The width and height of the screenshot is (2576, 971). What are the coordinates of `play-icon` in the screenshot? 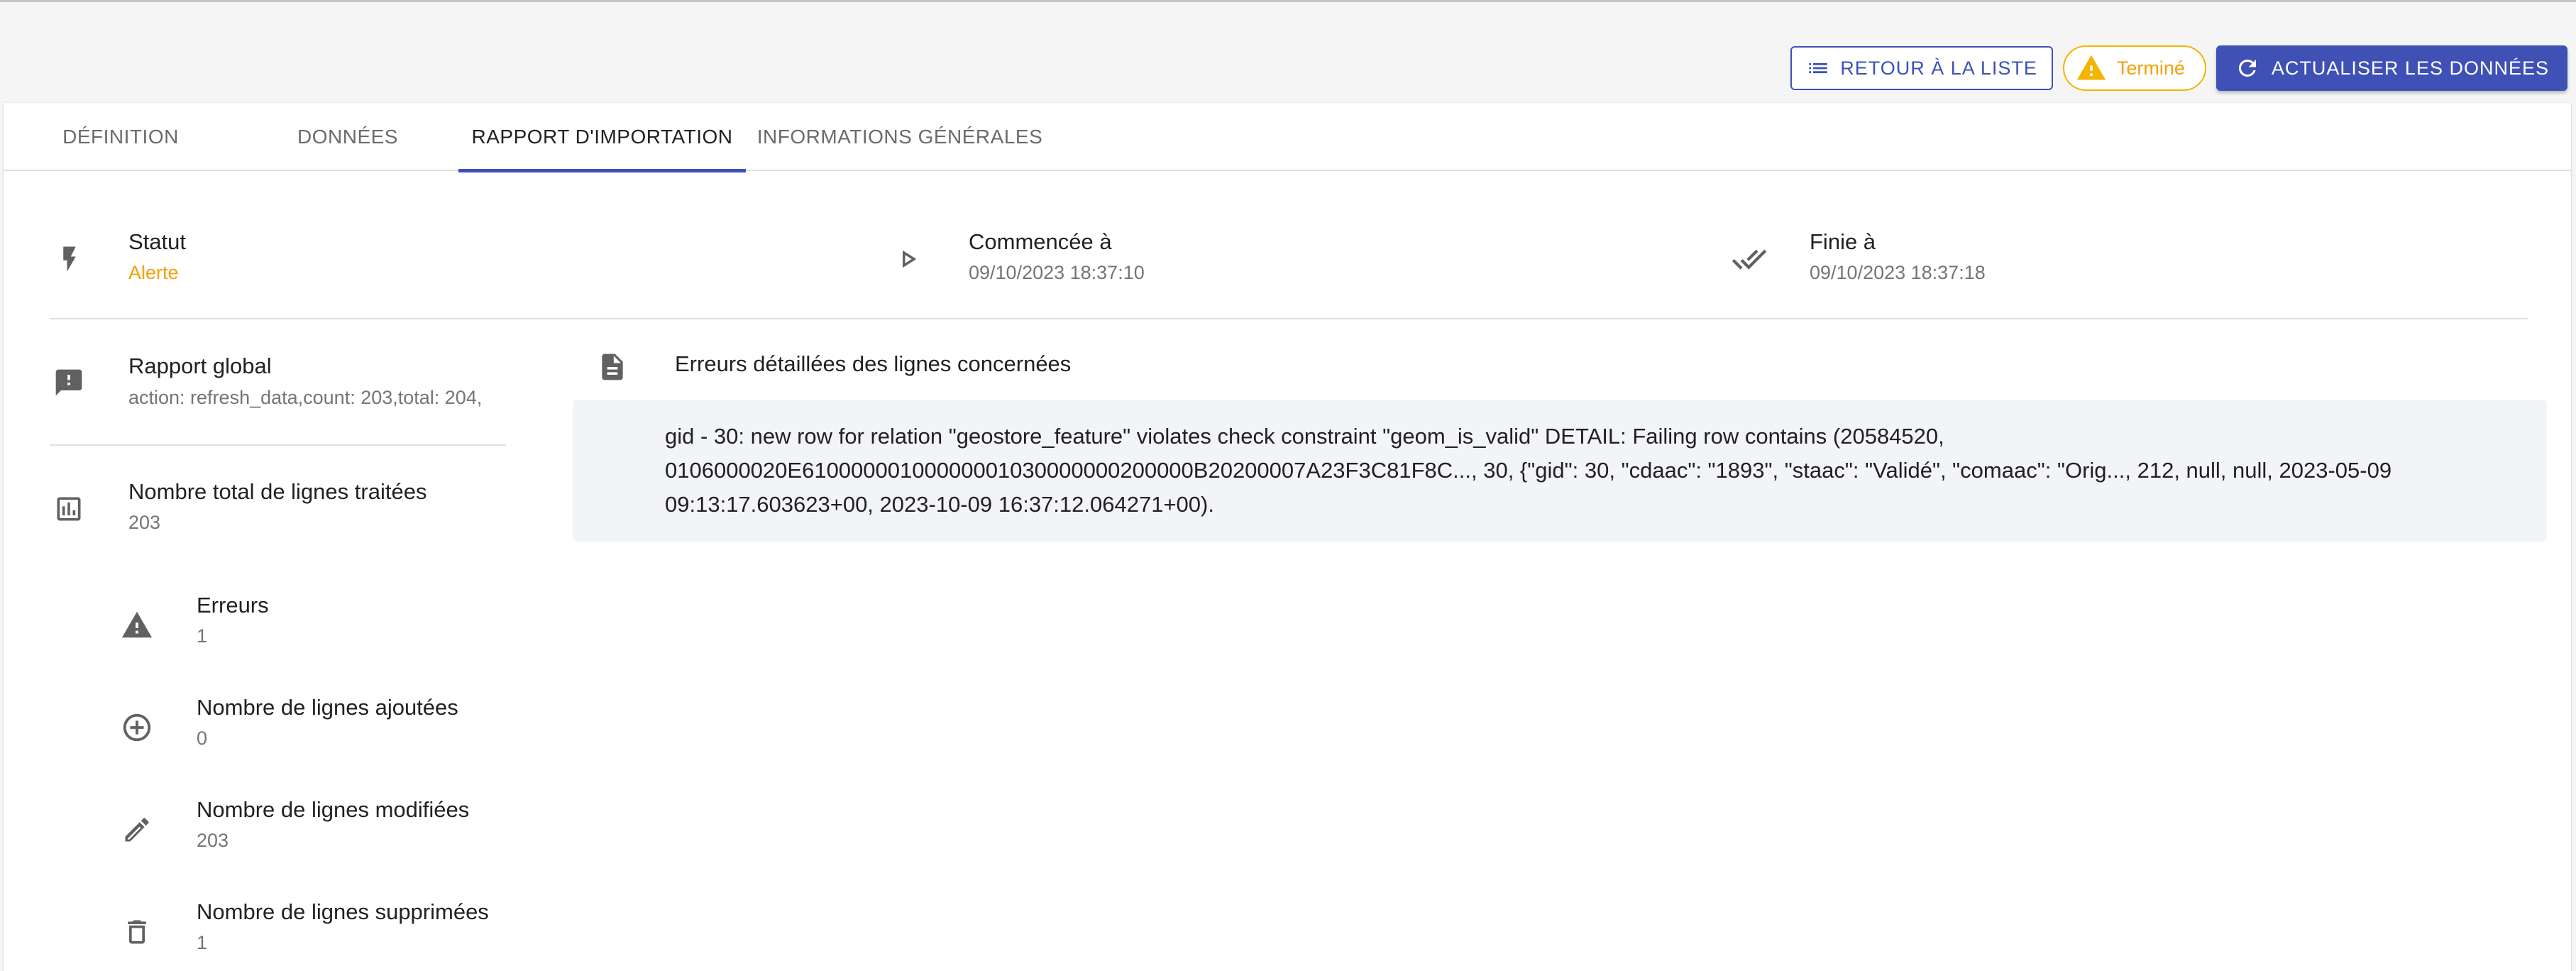 It's located at (908, 259).